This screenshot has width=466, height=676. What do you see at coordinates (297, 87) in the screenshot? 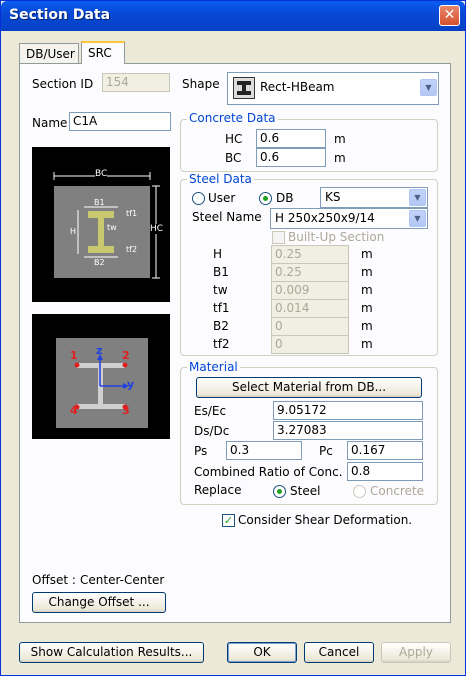
I see `shape-value: Rect-HBeam` at bounding box center [297, 87].